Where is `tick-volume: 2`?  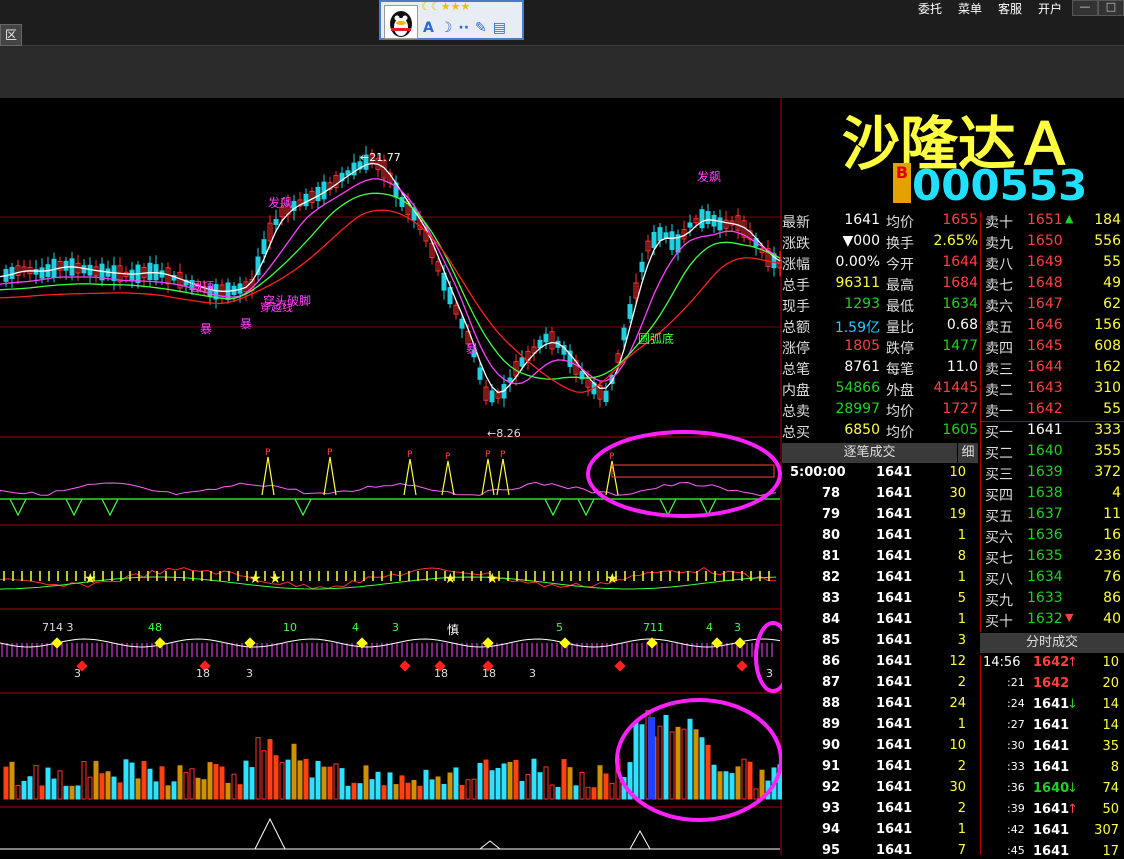 tick-volume: 2 is located at coordinates (961, 682).